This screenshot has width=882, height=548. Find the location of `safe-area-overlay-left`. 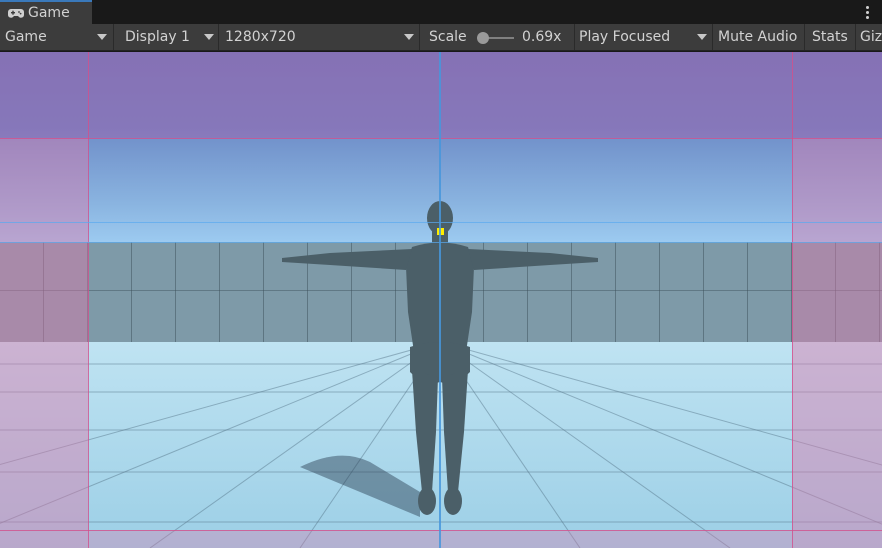

safe-area-overlay-left is located at coordinates (44, 343).